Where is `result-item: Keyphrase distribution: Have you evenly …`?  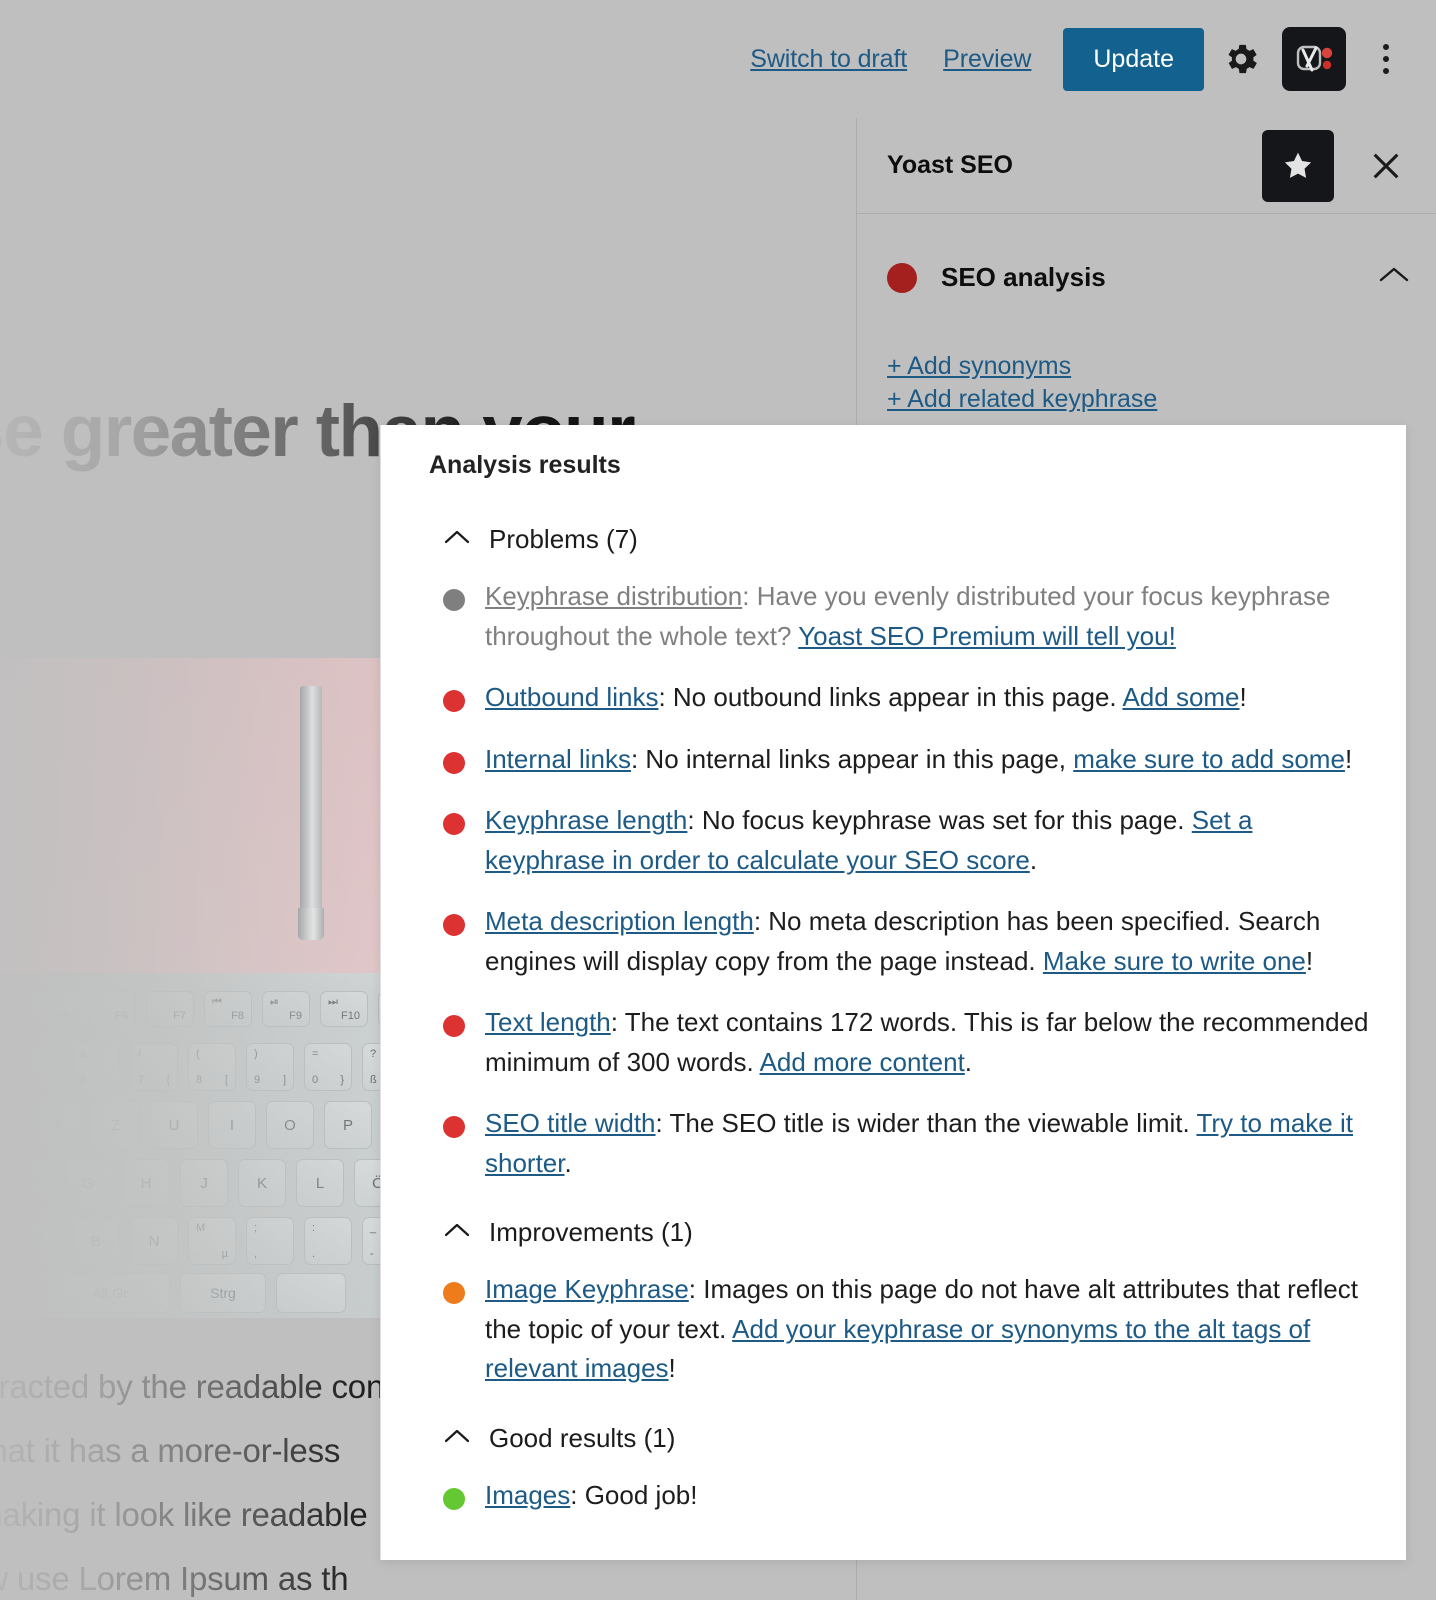
result-item: Keyphrase distribution: Have you evenly … is located at coordinates (902, 616).